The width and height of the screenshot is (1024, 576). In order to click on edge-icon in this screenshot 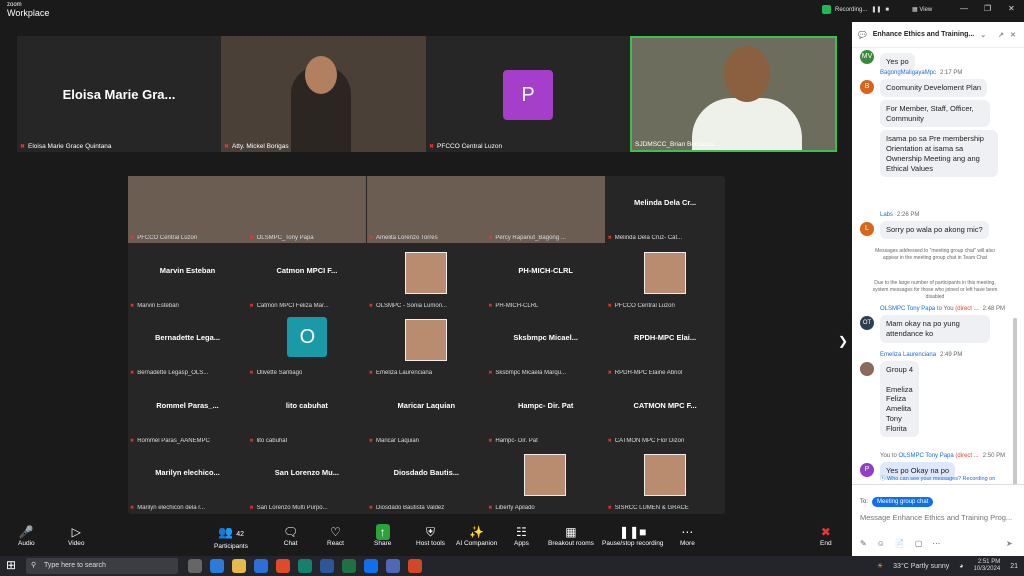, I will do `click(217, 566)`.